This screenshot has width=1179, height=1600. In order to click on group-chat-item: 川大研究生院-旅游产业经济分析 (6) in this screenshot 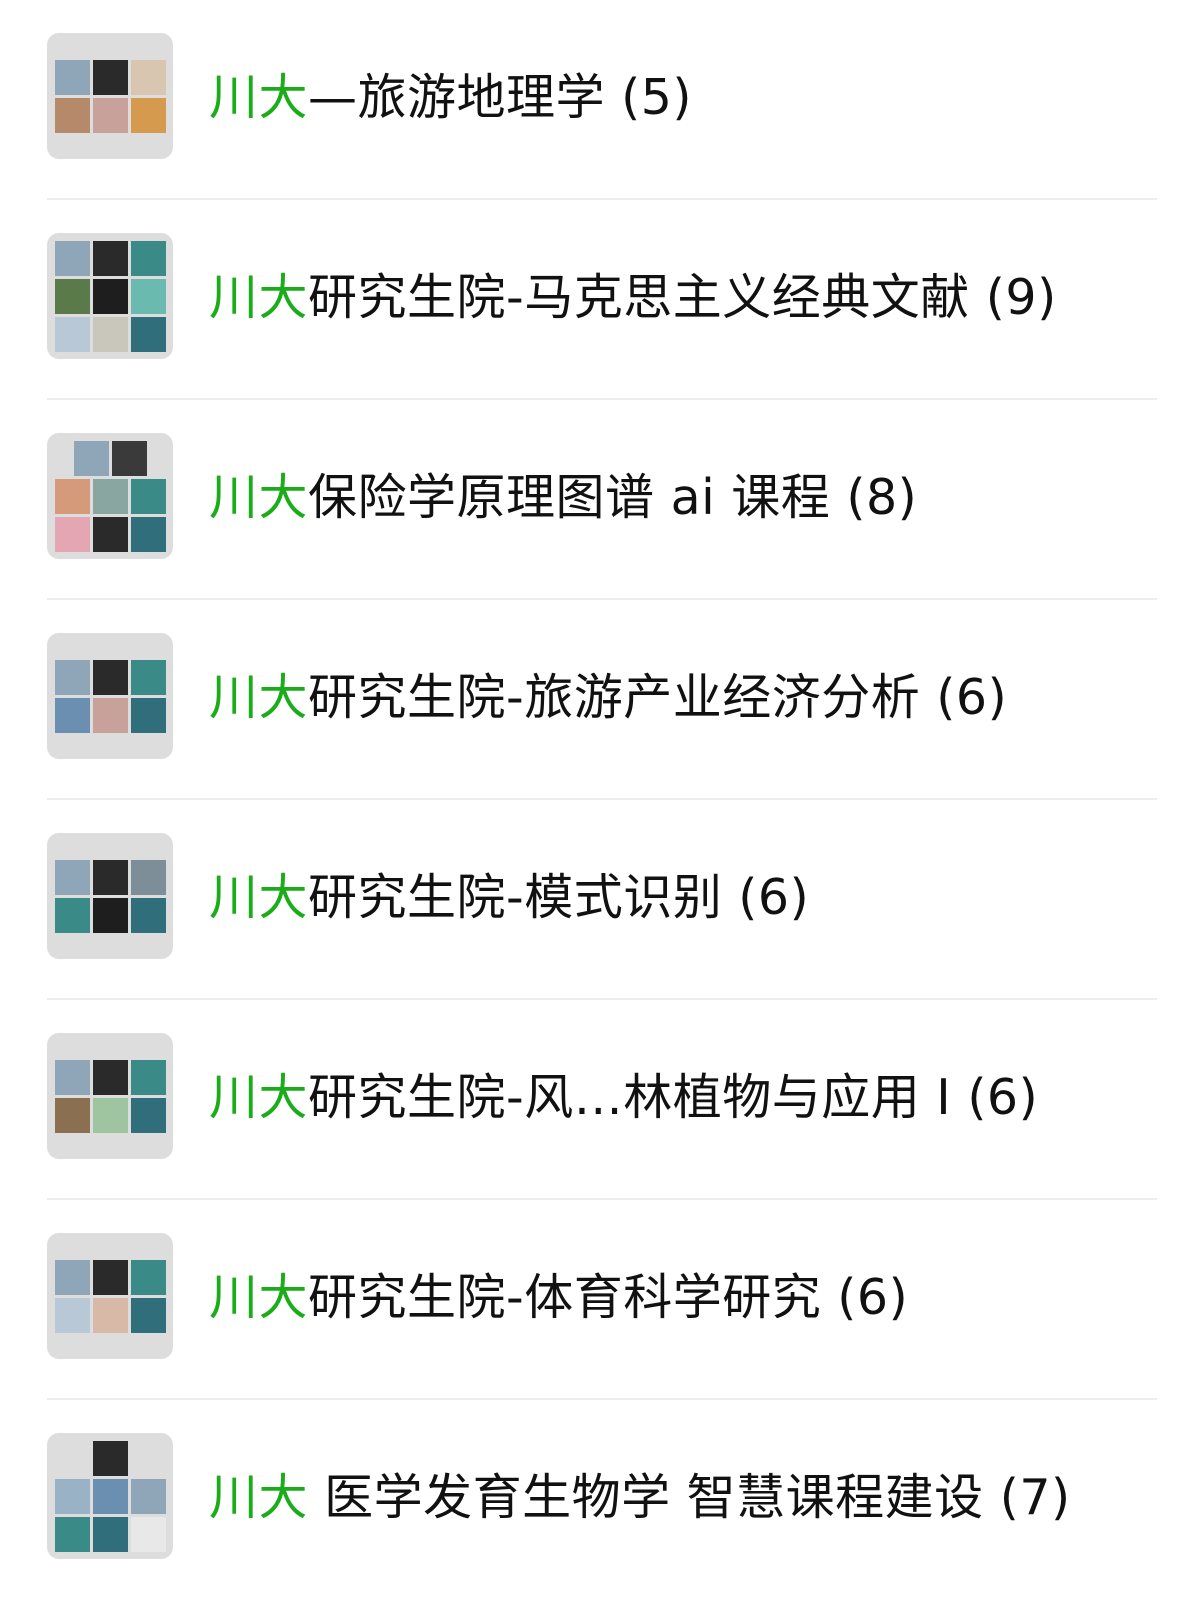, I will do `click(589, 700)`.